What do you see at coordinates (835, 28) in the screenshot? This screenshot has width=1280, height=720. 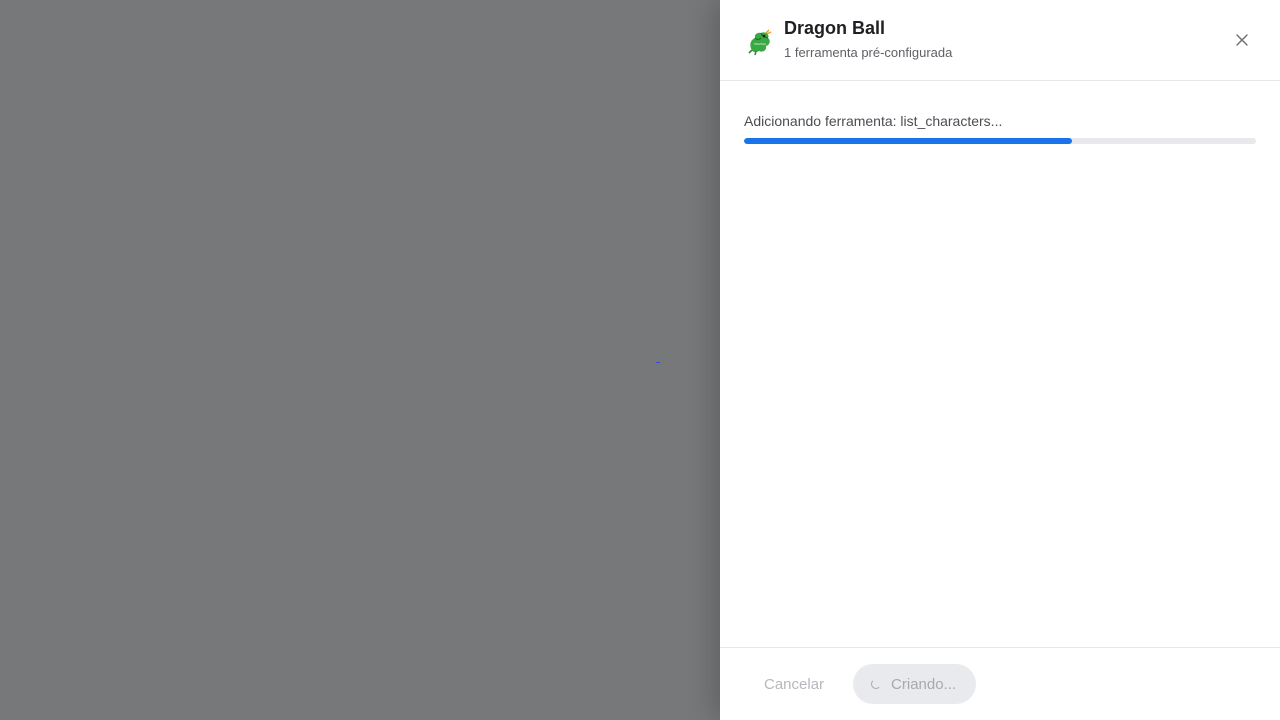 I see `drawer-title: Dragon Ball` at bounding box center [835, 28].